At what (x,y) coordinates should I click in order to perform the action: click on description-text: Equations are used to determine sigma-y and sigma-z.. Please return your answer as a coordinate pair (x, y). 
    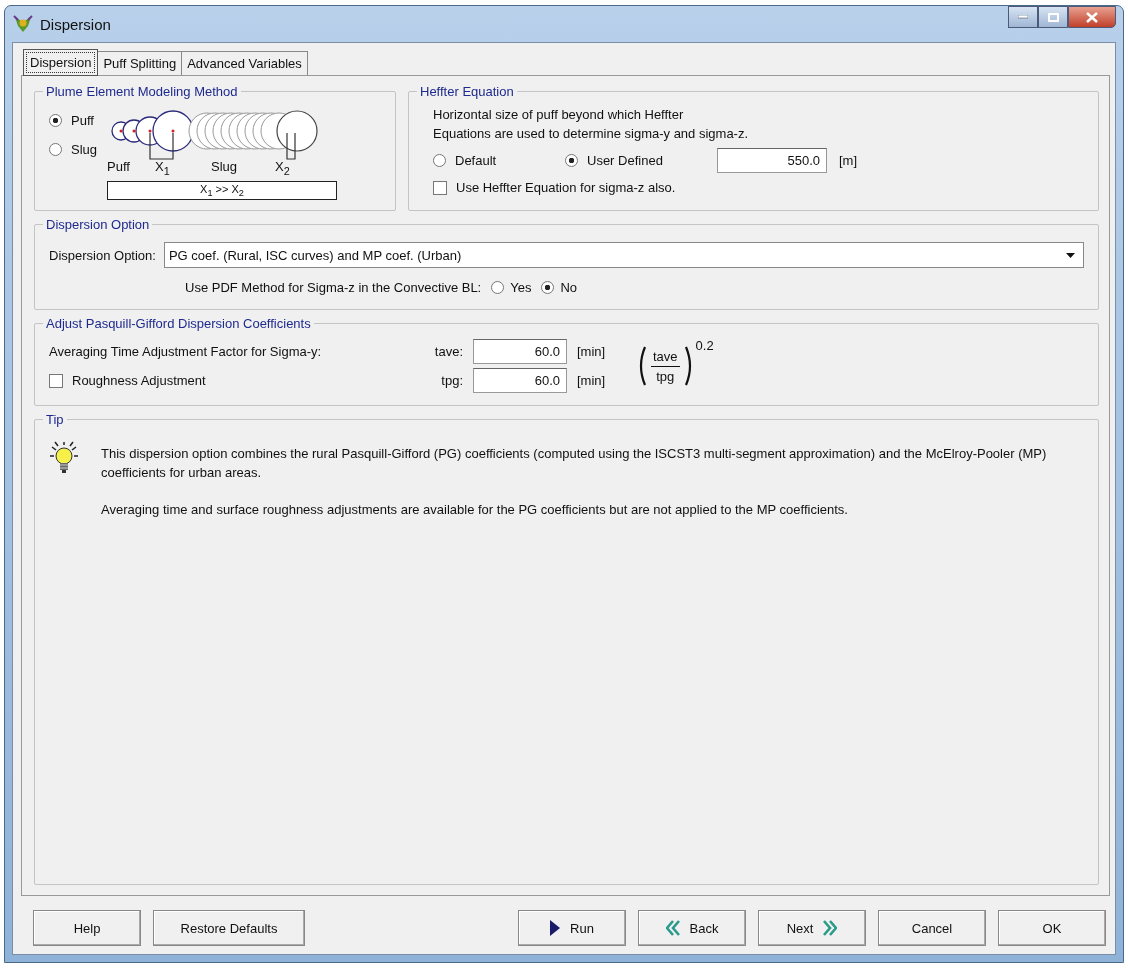
    Looking at the image, I should click on (591, 133).